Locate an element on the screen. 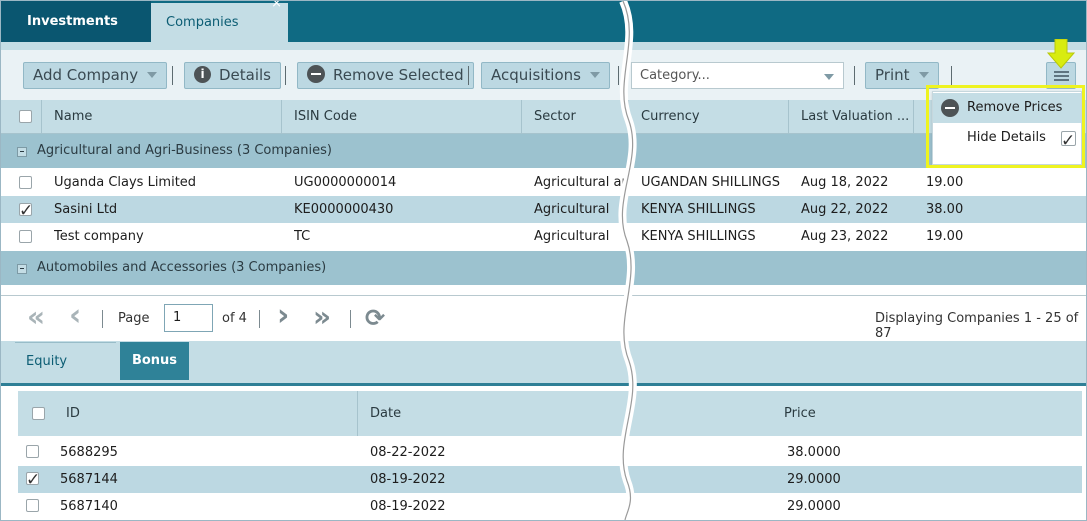 The height and width of the screenshot is (521, 1087). arrow-down-icon is located at coordinates (1061, 54).